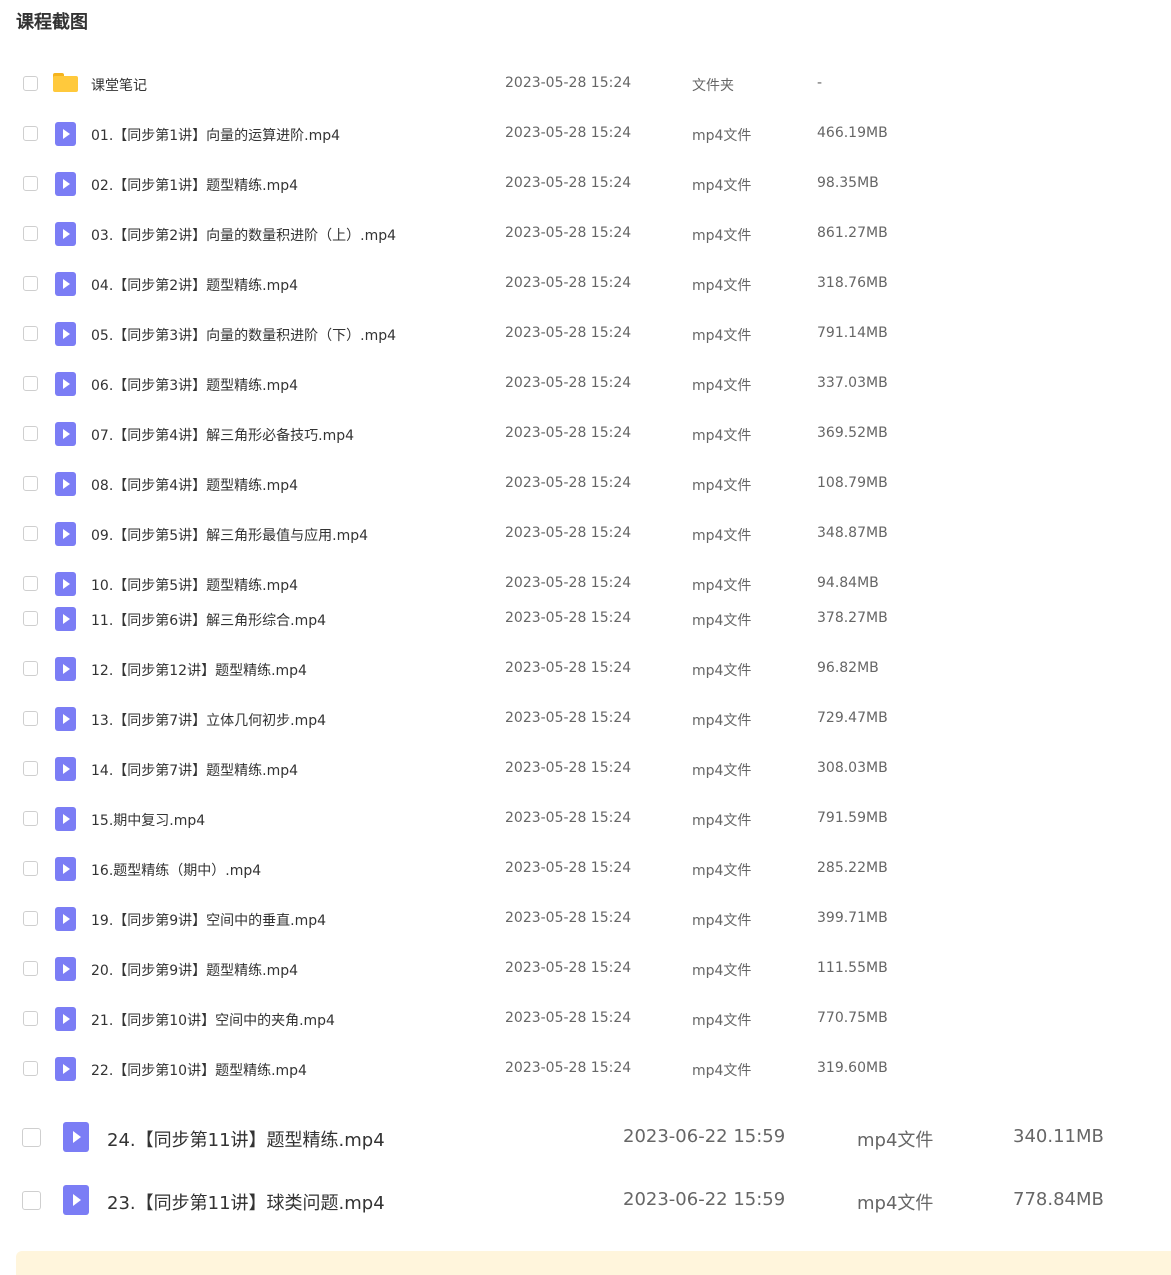 This screenshot has width=1171, height=1275. Describe the element at coordinates (848, 583) in the screenshot. I see `file-size: 94.84MB` at that location.